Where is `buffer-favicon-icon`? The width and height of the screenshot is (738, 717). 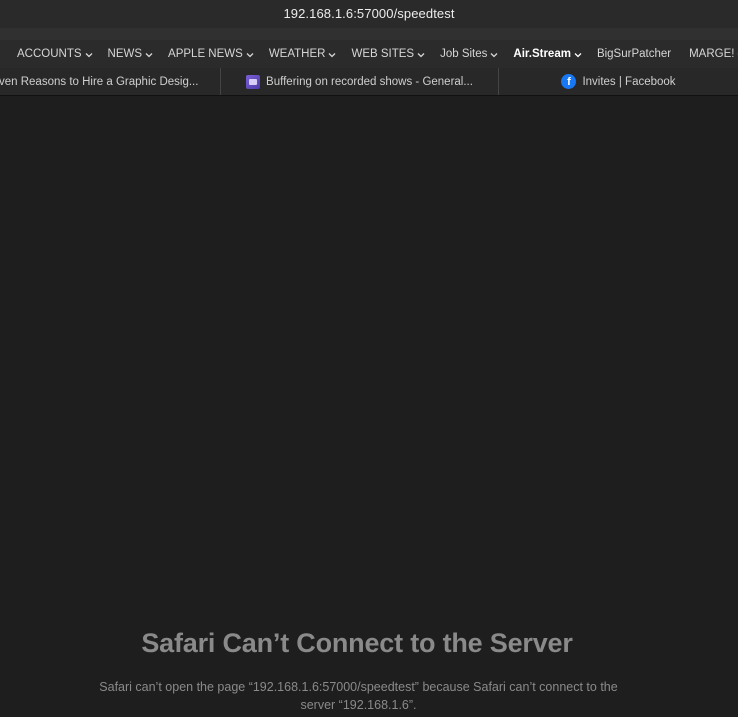
buffer-favicon-icon is located at coordinates (253, 81).